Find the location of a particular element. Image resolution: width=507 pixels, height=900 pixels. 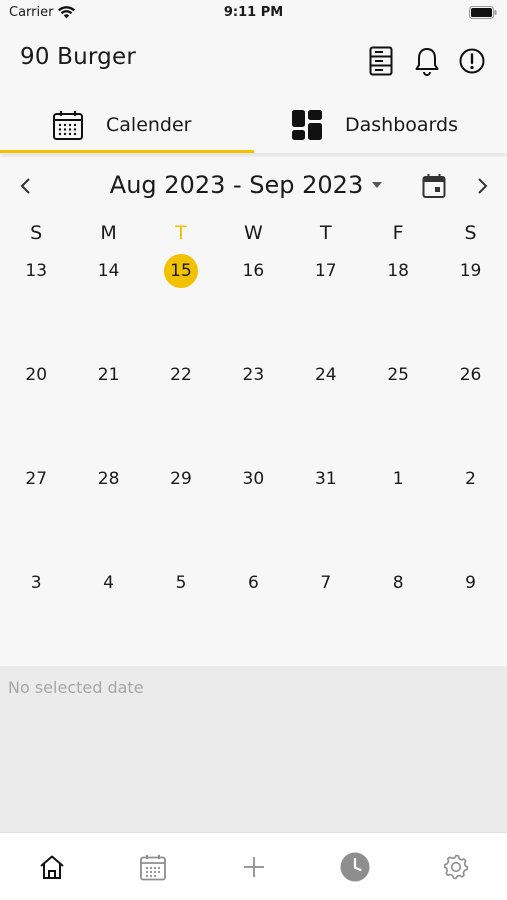

day-cell: 24 is located at coordinates (326, 375).